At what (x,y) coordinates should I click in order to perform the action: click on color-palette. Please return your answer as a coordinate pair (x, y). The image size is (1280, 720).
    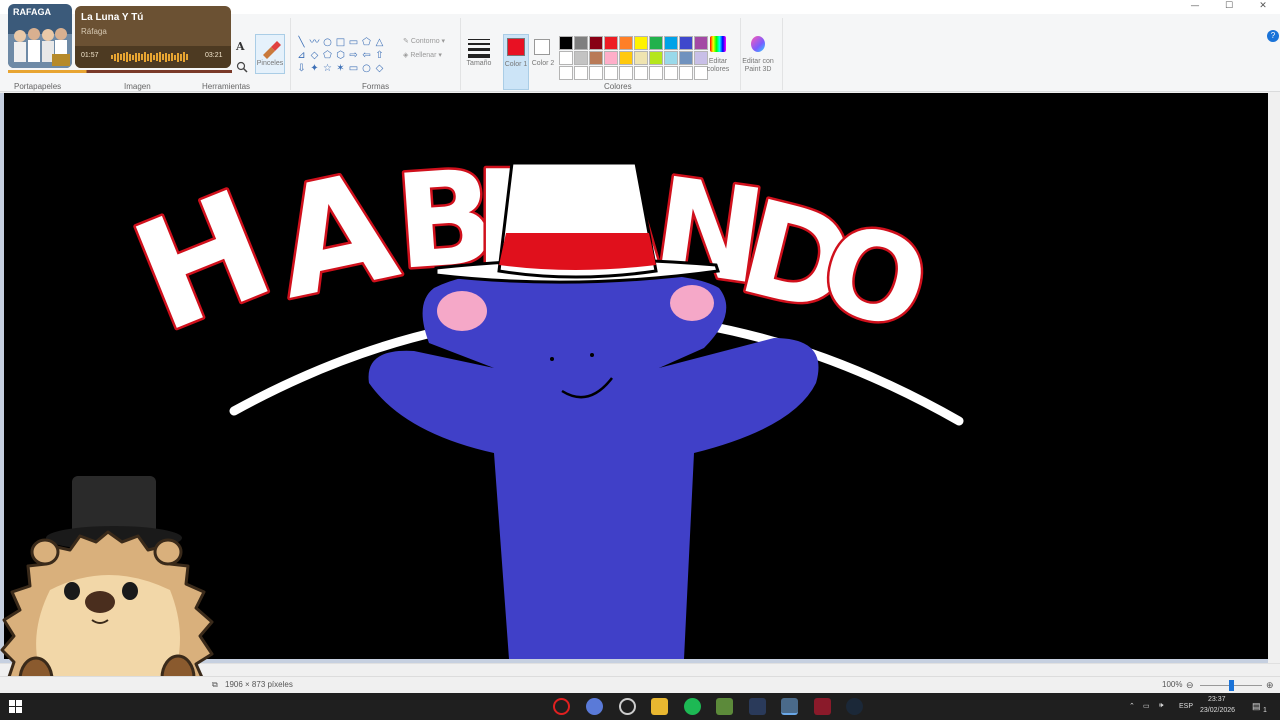
    Looking at the image, I should click on (633, 58).